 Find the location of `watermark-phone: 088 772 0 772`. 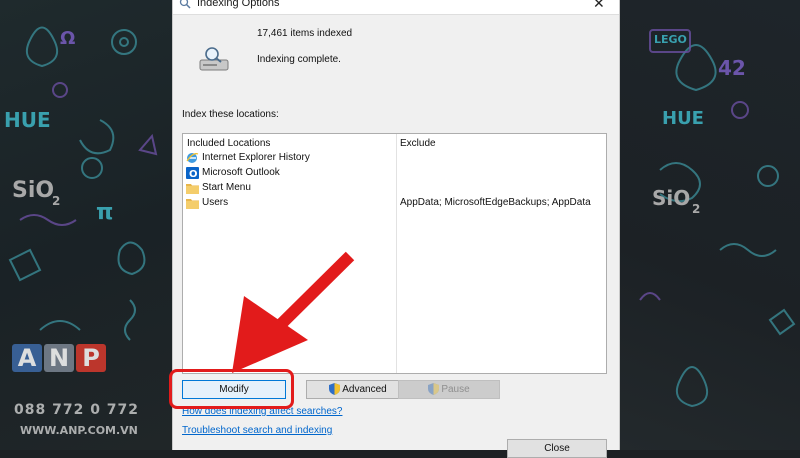

watermark-phone: 088 772 0 772 is located at coordinates (77, 410).